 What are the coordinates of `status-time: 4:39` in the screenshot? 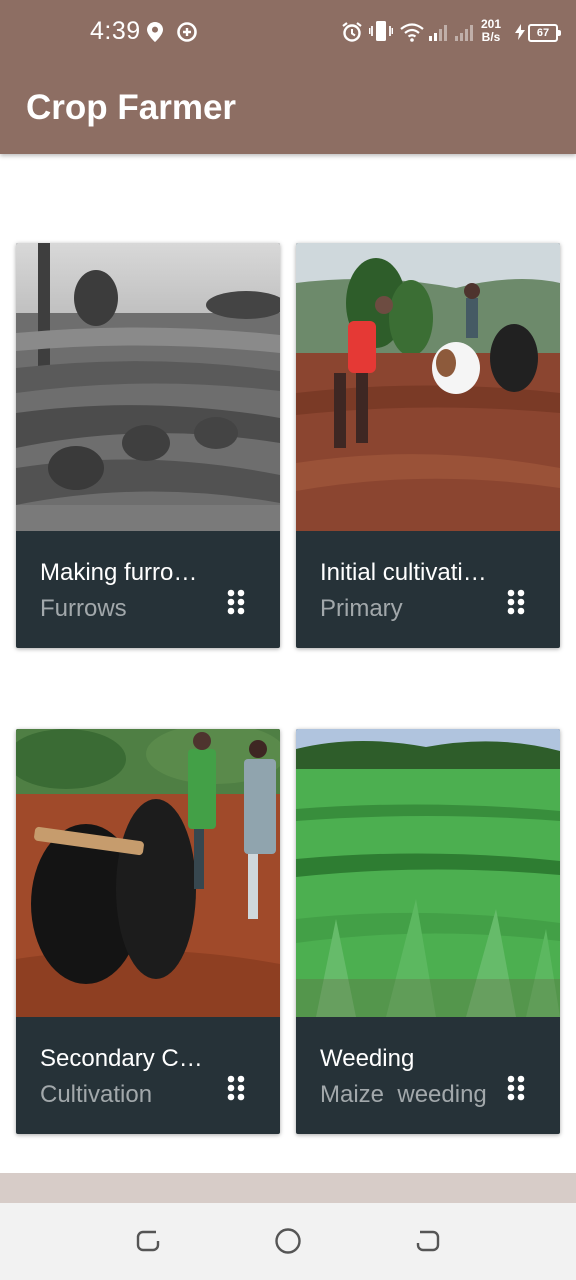 It's located at (115, 31).